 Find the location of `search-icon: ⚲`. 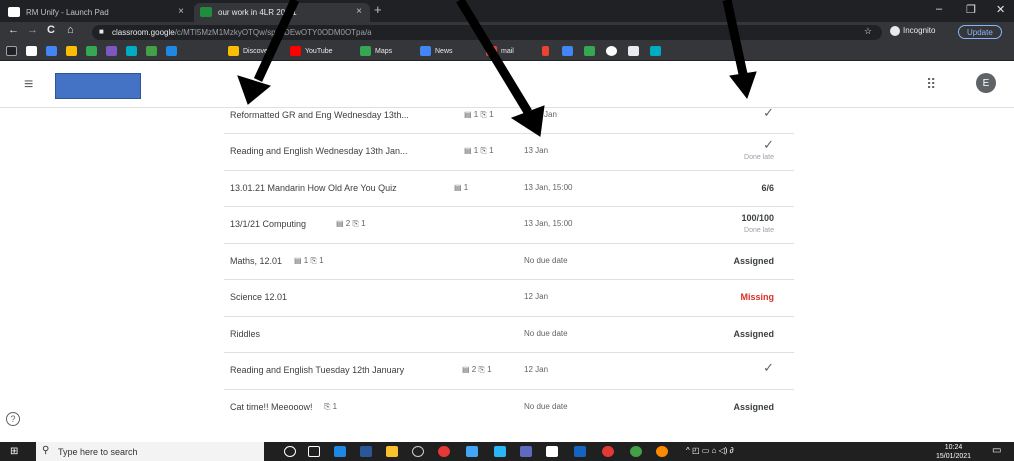

search-icon: ⚲ is located at coordinates (46, 450).